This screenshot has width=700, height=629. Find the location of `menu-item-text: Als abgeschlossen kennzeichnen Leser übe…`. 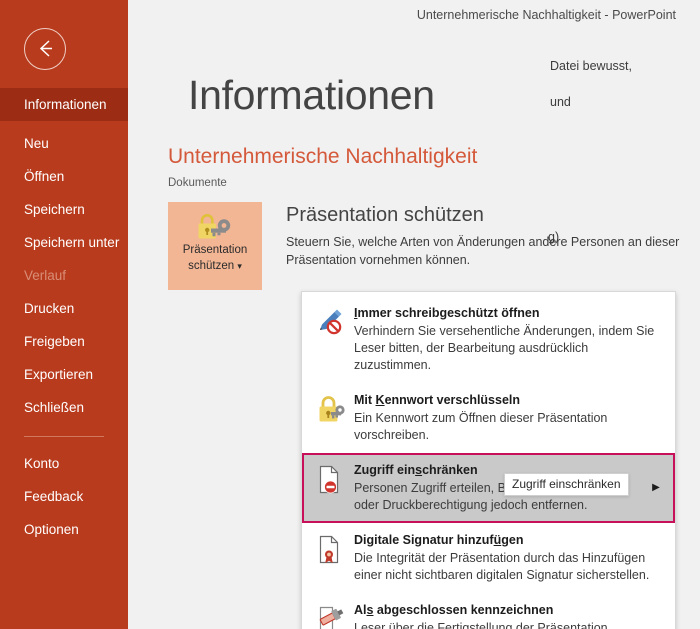

menu-item-text: Als abgeschlossen kennzeichnen Leser übe… is located at coordinates (508, 615).